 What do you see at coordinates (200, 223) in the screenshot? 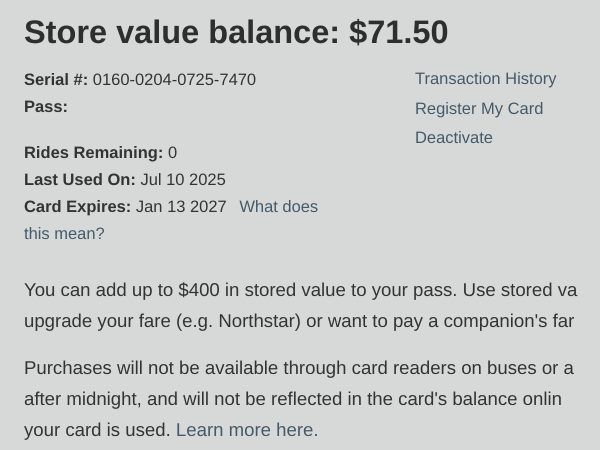
I see `info-text: Card Expires: Jan 13 2027 What does this mean?` at bounding box center [200, 223].